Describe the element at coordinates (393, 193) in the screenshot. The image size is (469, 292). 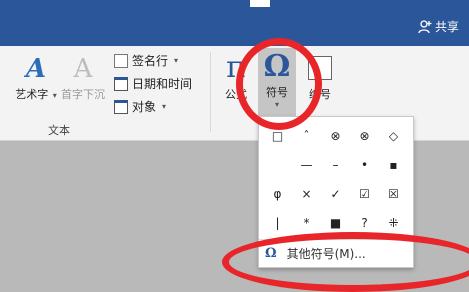
I see `symbol-cell: ☒` at that location.